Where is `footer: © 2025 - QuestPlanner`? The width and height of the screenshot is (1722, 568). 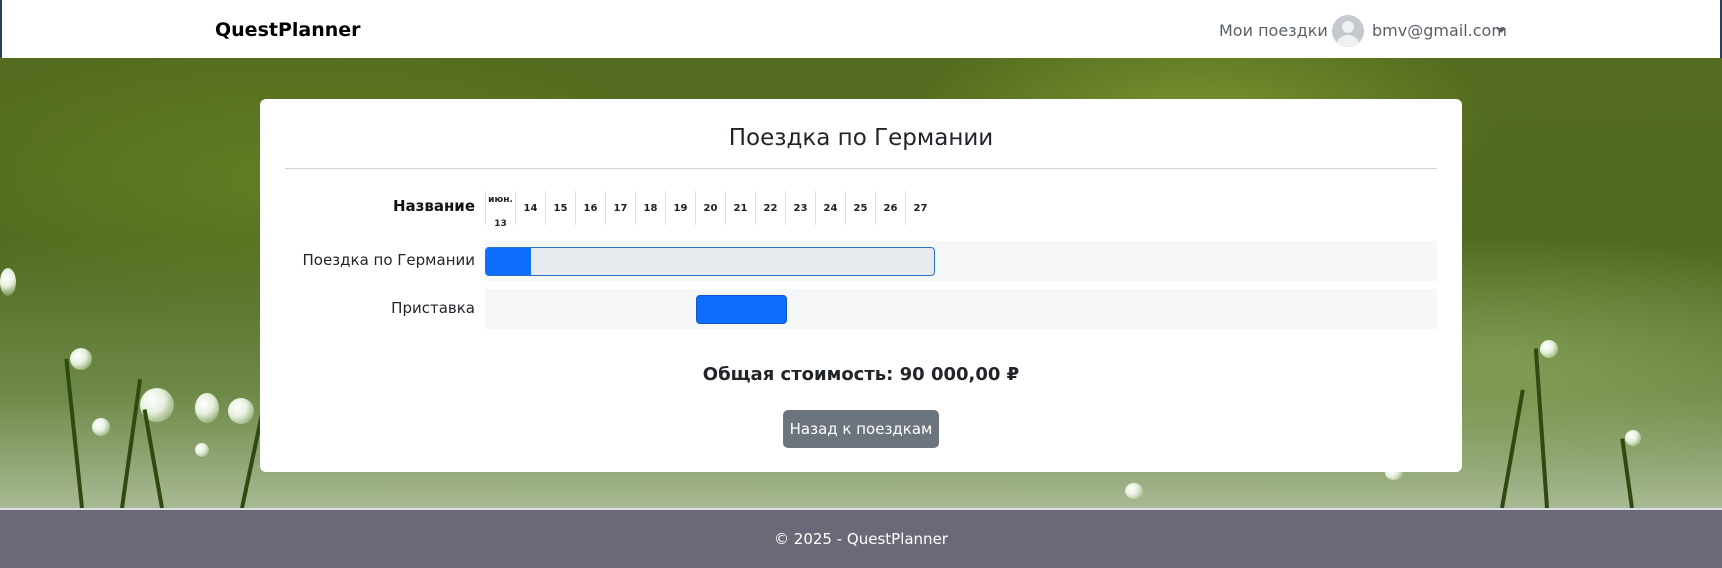 footer: © 2025 - QuestPlanner is located at coordinates (861, 538).